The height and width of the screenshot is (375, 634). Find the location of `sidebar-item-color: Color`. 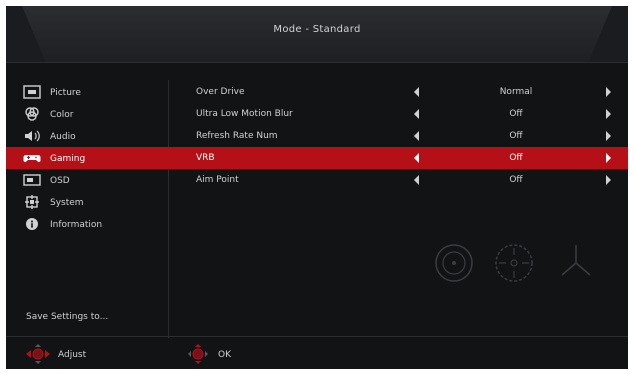

sidebar-item-color: Color is located at coordinates (87, 114).